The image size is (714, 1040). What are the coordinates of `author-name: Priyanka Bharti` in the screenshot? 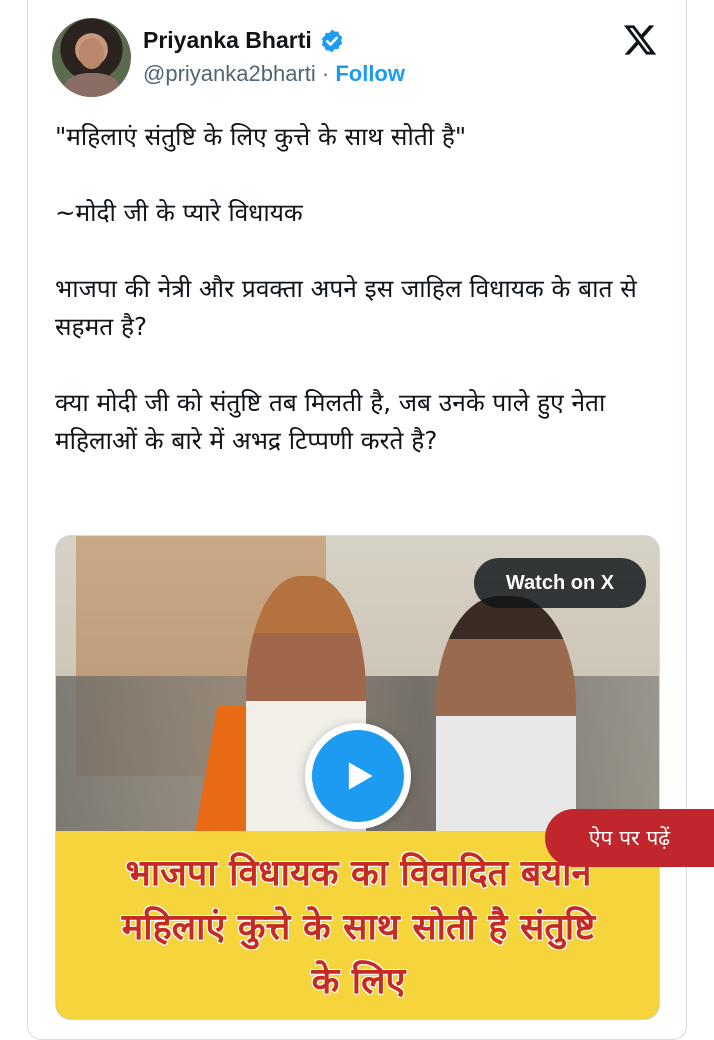 It's located at (227, 40).